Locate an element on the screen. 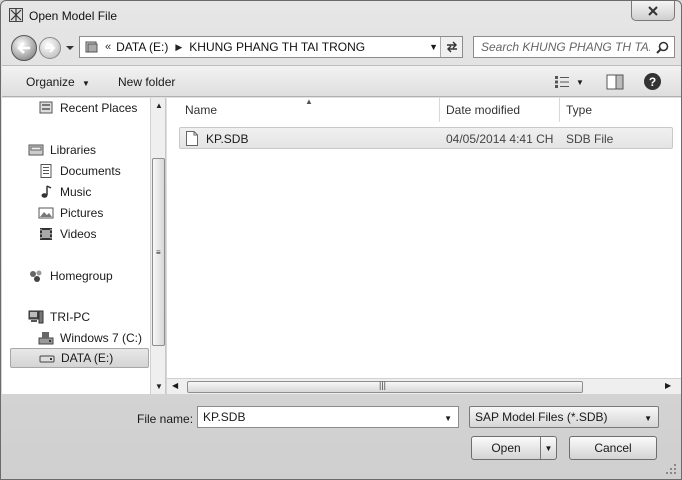  libraries-icon is located at coordinates (36, 150).